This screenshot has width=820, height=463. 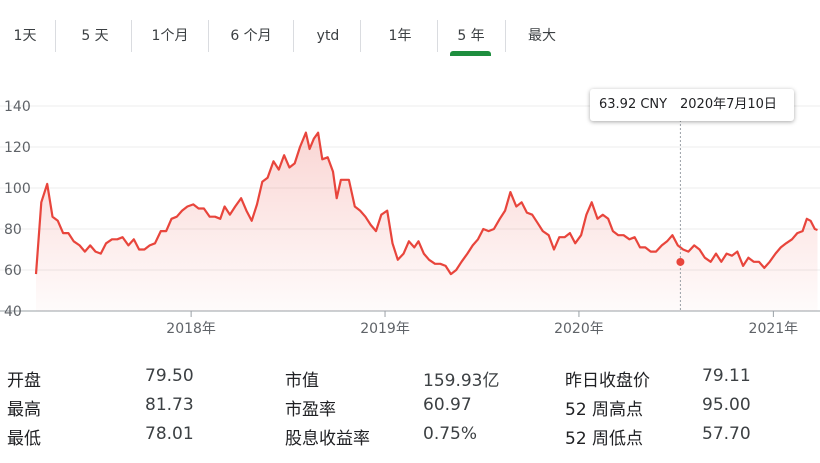 What do you see at coordinates (17, 209) in the screenshot?
I see `y-axis: 40 60 80 100 120 140` at bounding box center [17, 209].